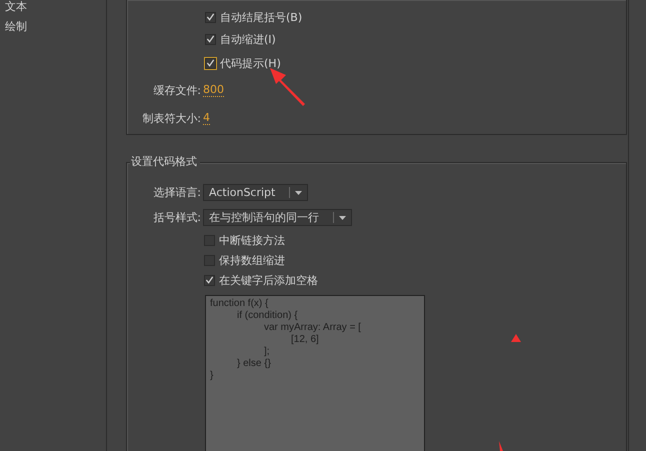  I want to click on value-field: 800, so click(213, 90).